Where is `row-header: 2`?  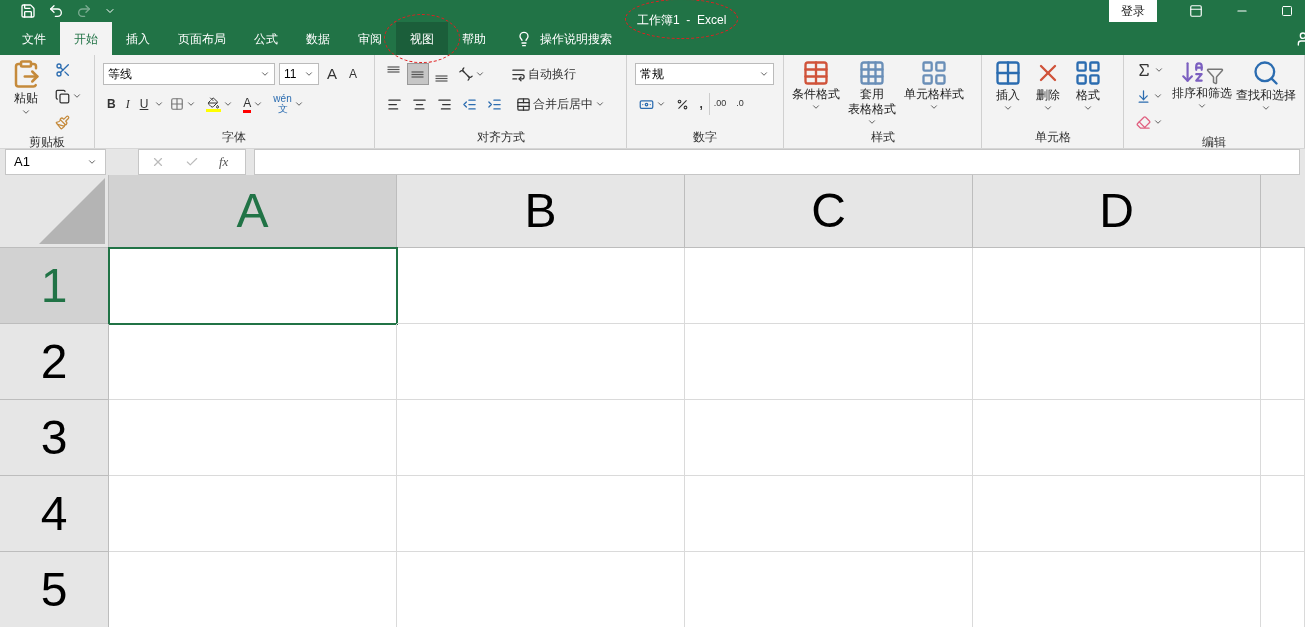 row-header: 2 is located at coordinates (54, 362).